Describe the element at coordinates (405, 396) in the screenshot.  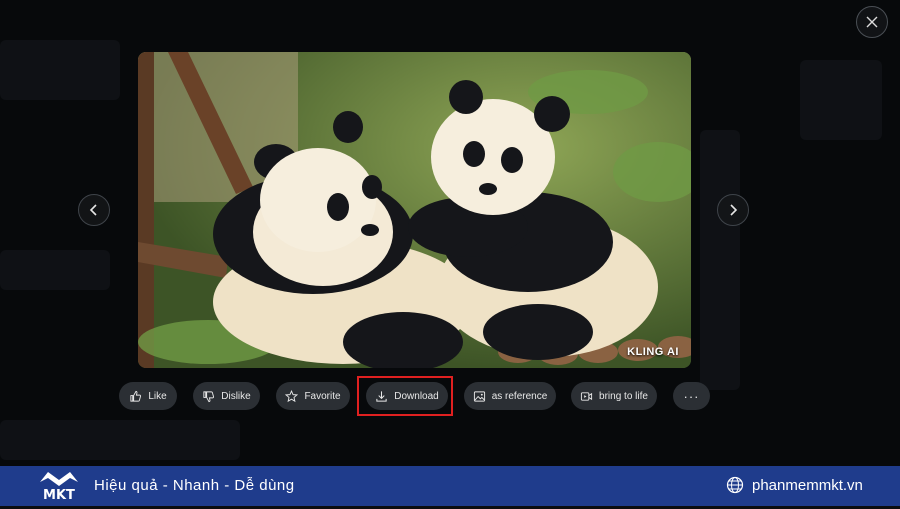
I see `download-highlight-box` at that location.